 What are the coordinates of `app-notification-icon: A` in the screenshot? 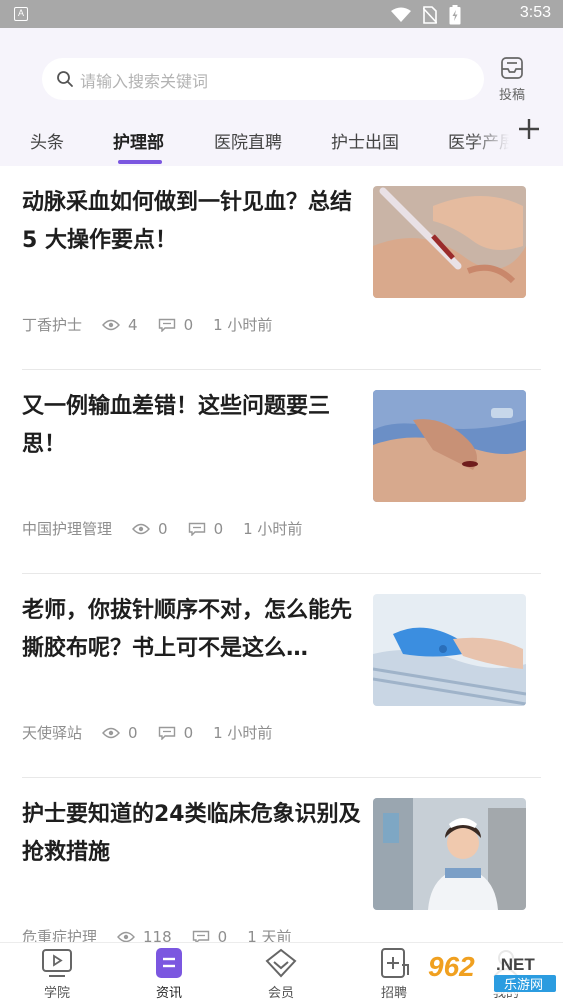 It's located at (21, 14).